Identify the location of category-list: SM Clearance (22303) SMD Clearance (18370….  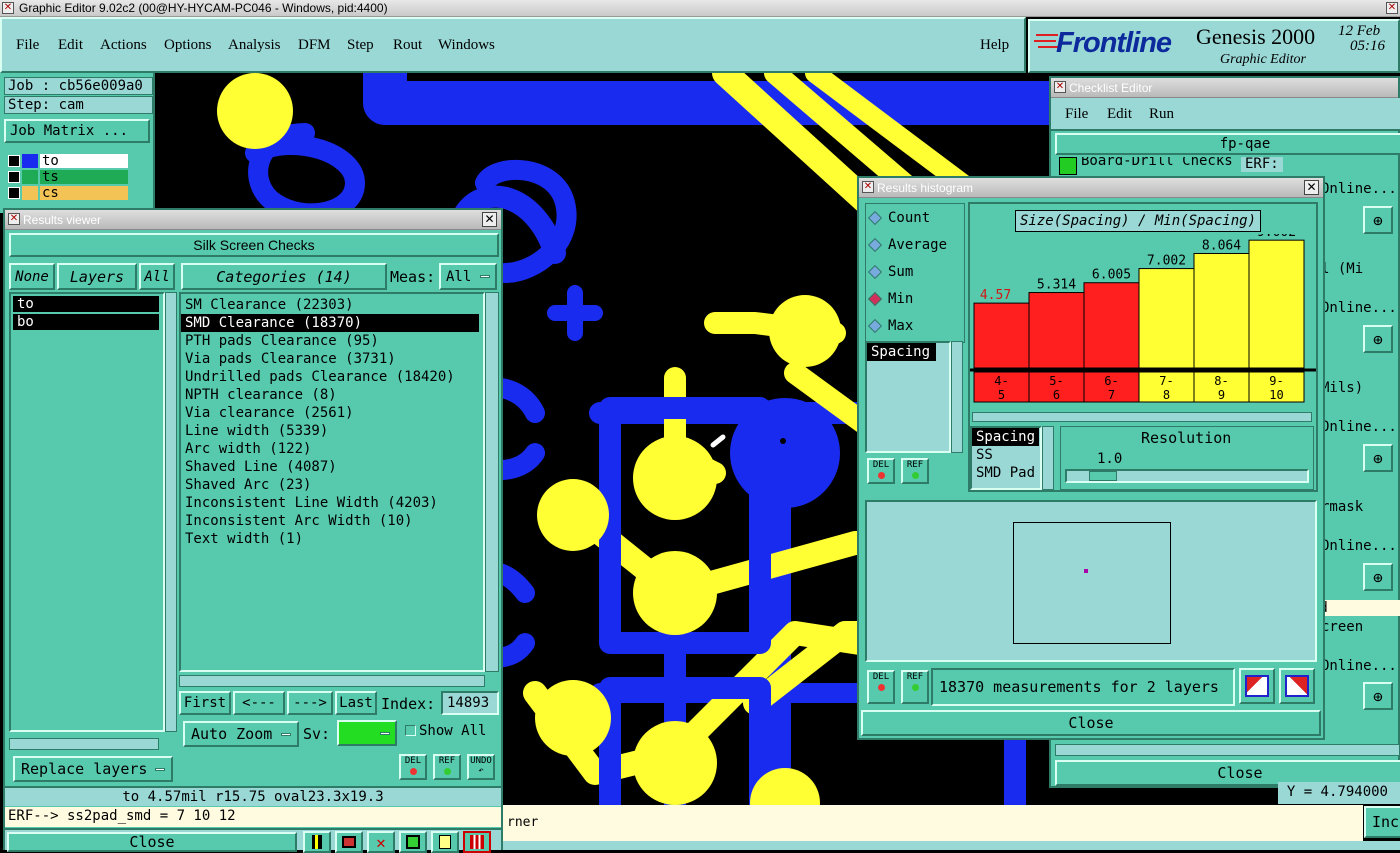
(332, 482).